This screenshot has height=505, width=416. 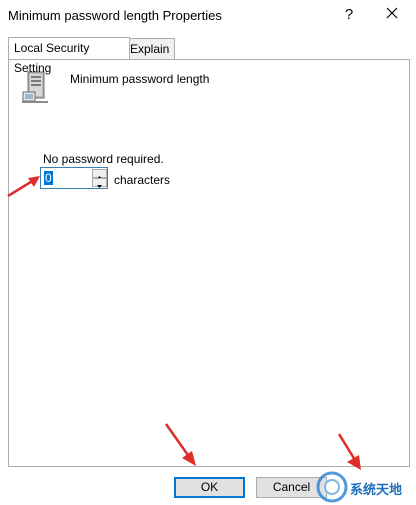 I want to click on password-length-stepper: 0, so click(x=74, y=178).